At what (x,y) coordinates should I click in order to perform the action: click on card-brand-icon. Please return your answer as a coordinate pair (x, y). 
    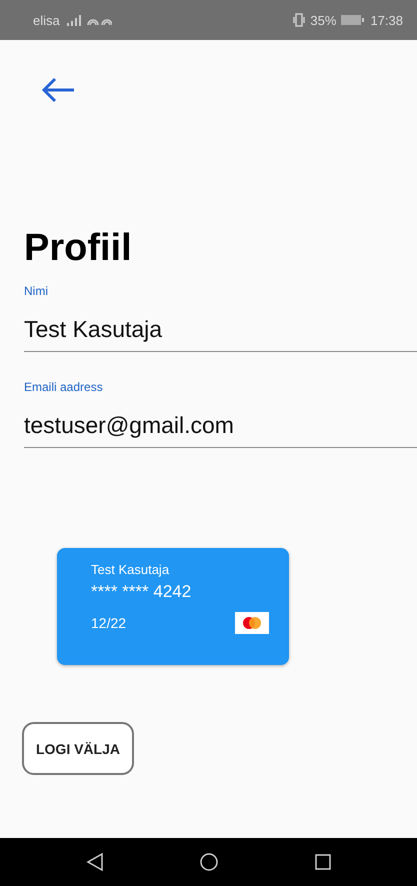
    Looking at the image, I should click on (252, 623).